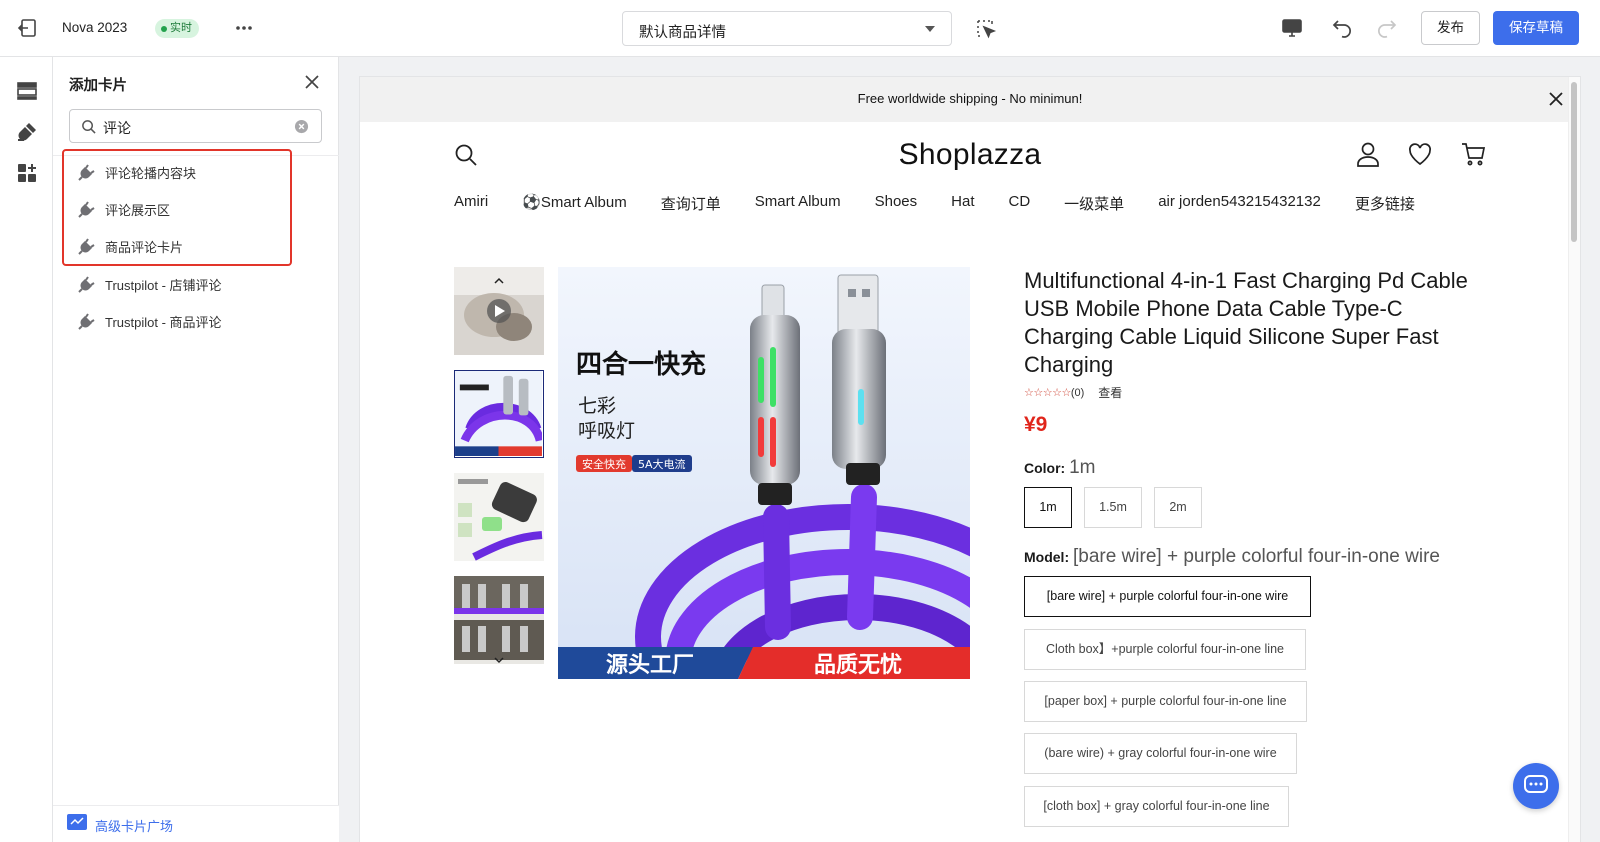 The height and width of the screenshot is (842, 1600). Describe the element at coordinates (1060, 468) in the screenshot. I see `color-option-label: Color: 1m` at that location.